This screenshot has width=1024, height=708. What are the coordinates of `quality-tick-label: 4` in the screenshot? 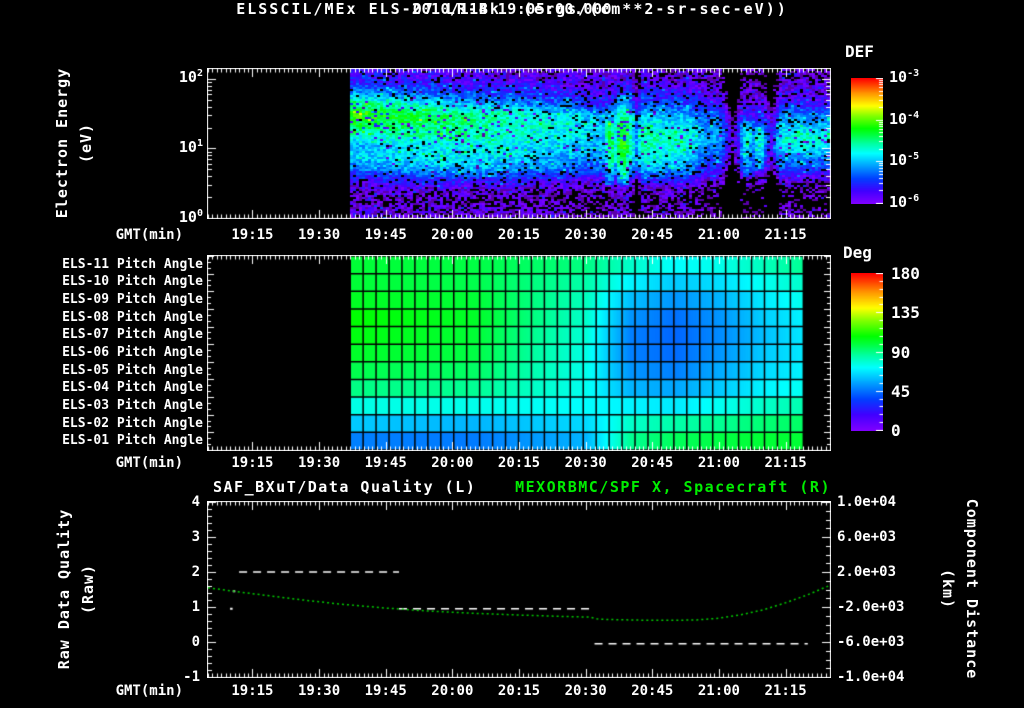 It's located at (195, 502).